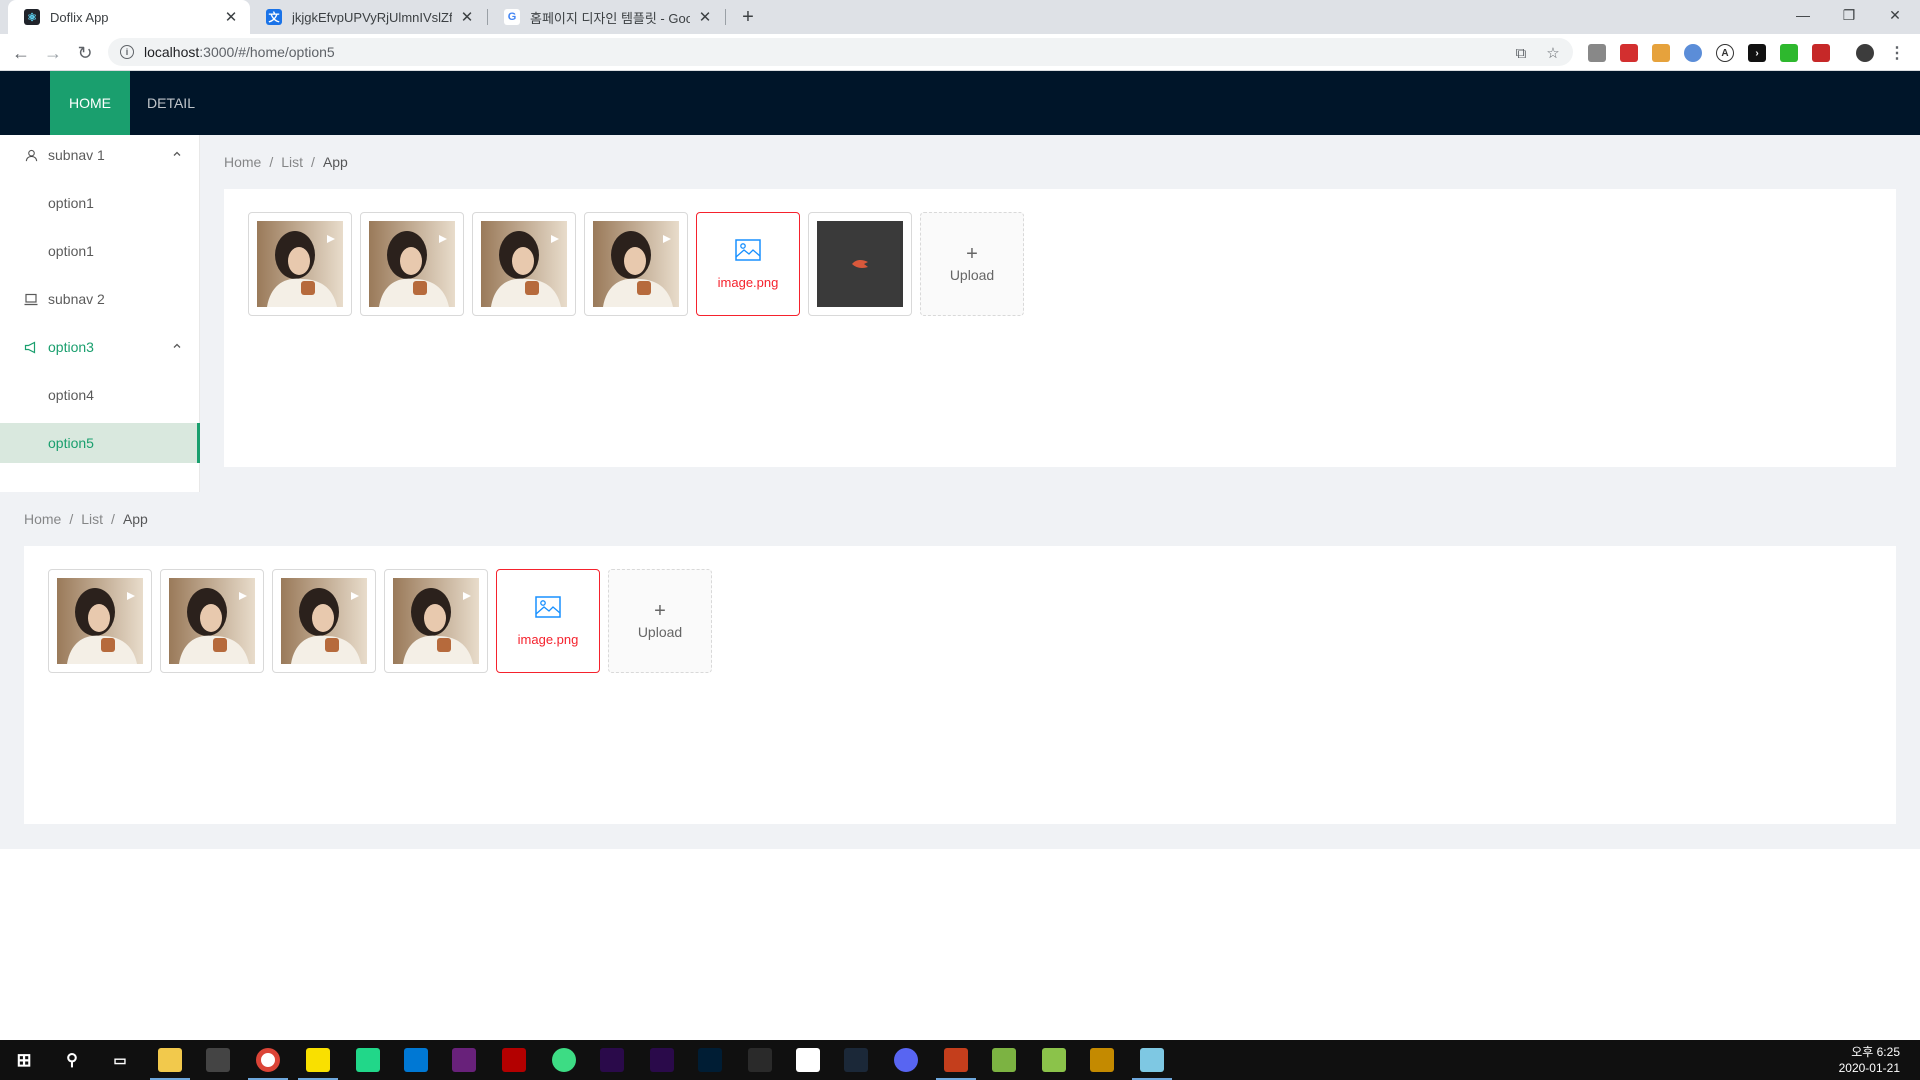 The height and width of the screenshot is (1080, 1920). I want to click on submenu-subnav1: subnav 1, so click(100, 155).